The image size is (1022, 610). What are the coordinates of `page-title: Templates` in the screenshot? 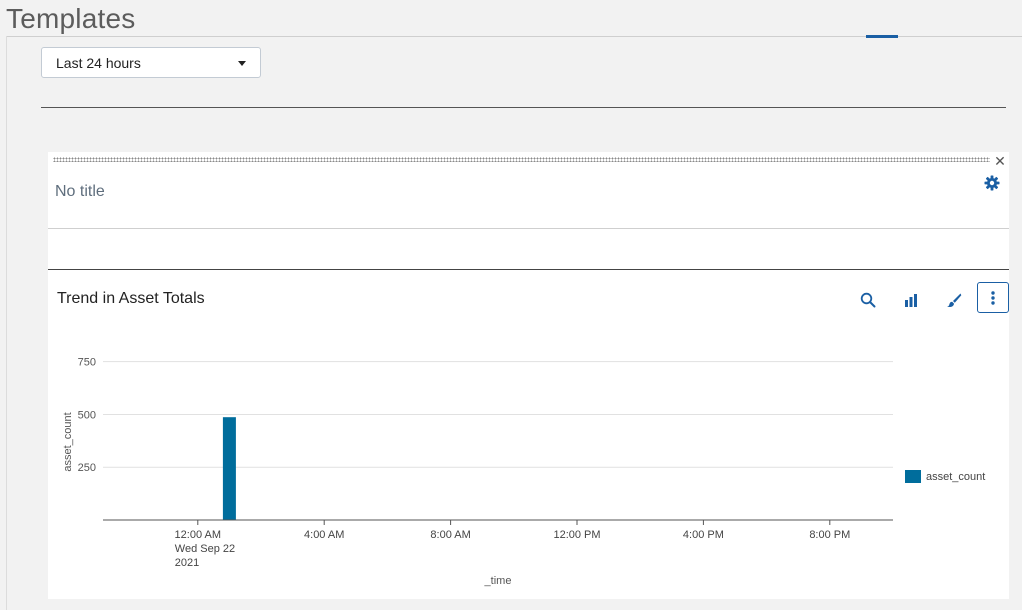 It's located at (71, 18).